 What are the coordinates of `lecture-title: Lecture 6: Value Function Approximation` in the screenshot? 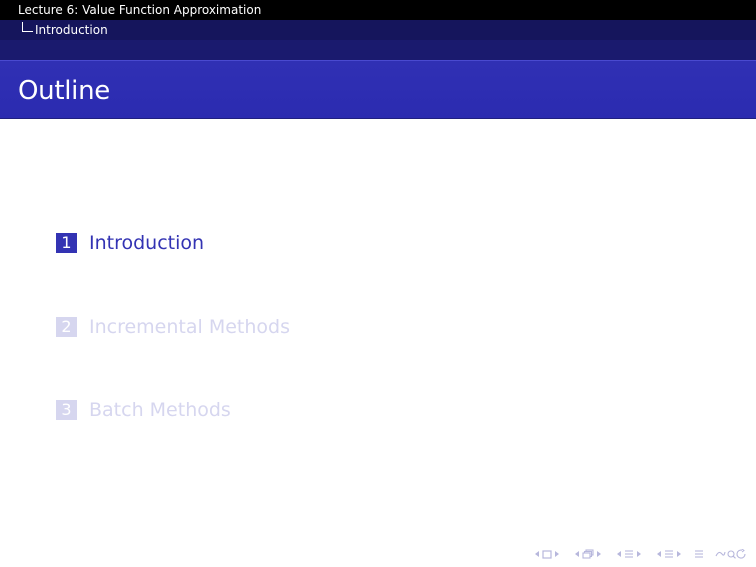 It's located at (139, 10).